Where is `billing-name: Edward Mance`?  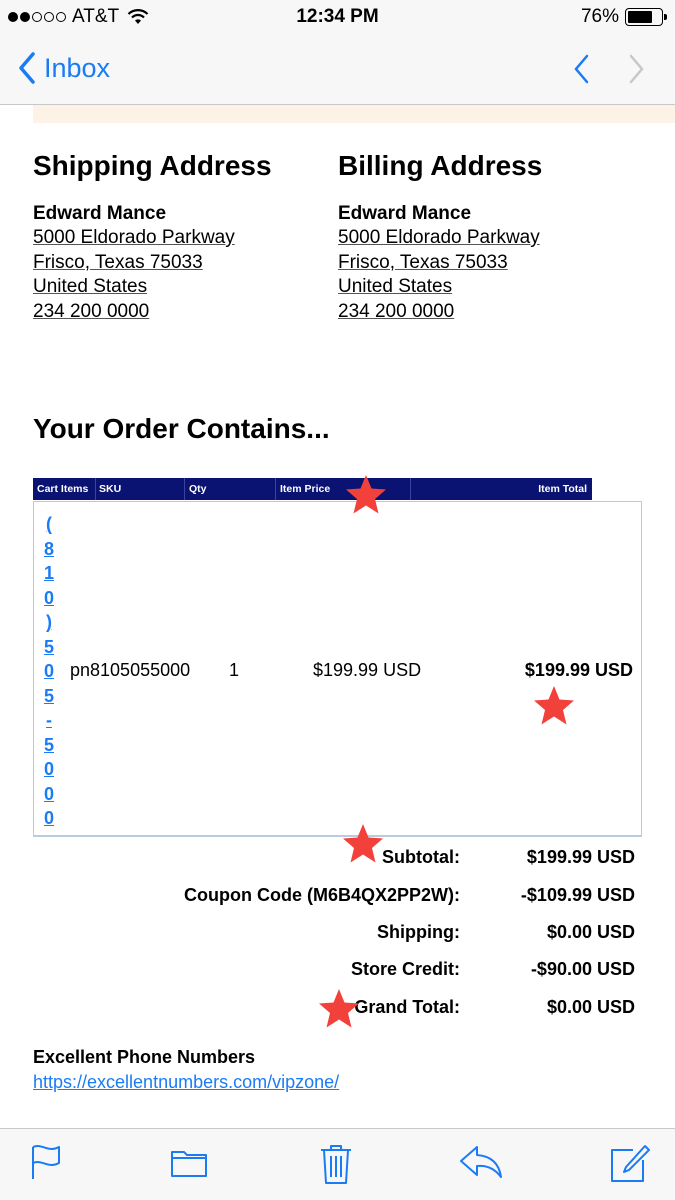 billing-name: Edward Mance is located at coordinates (405, 213).